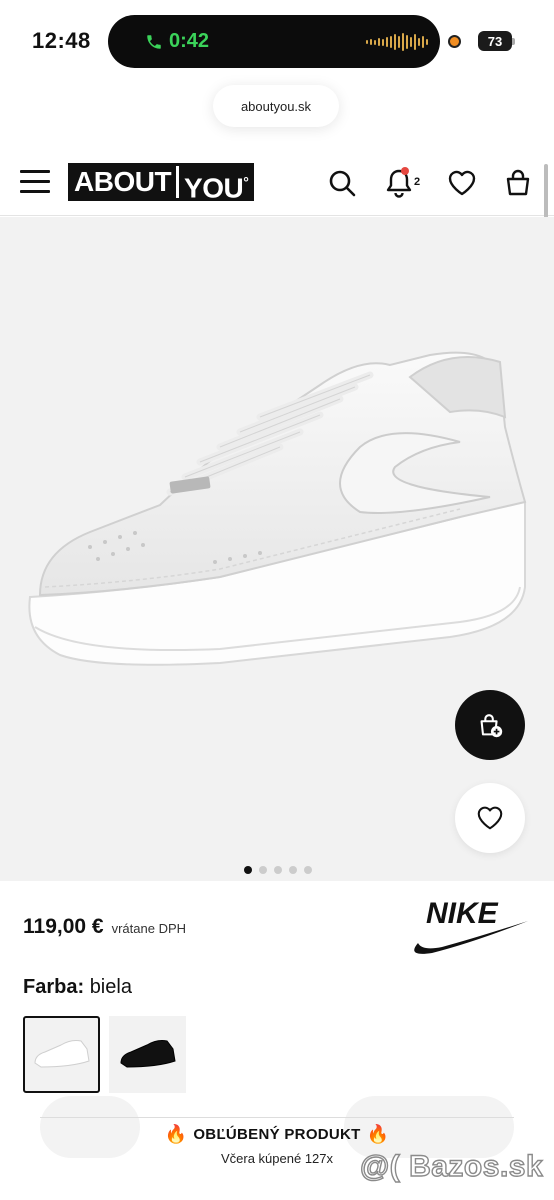 The height and width of the screenshot is (1200, 554). What do you see at coordinates (342, 183) in the screenshot?
I see `search-icon` at bounding box center [342, 183].